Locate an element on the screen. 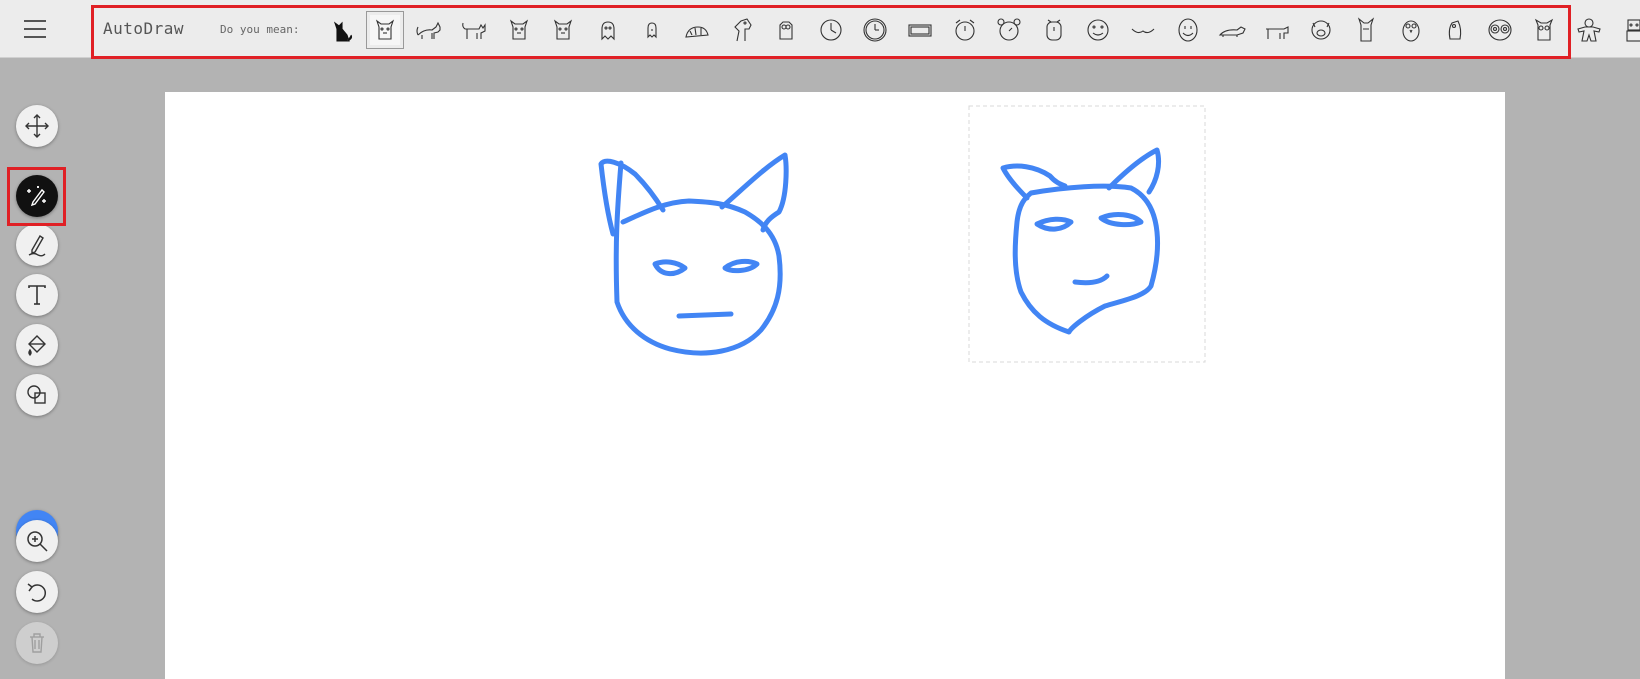  suggestion-cat-sitting is located at coordinates (563, 30).